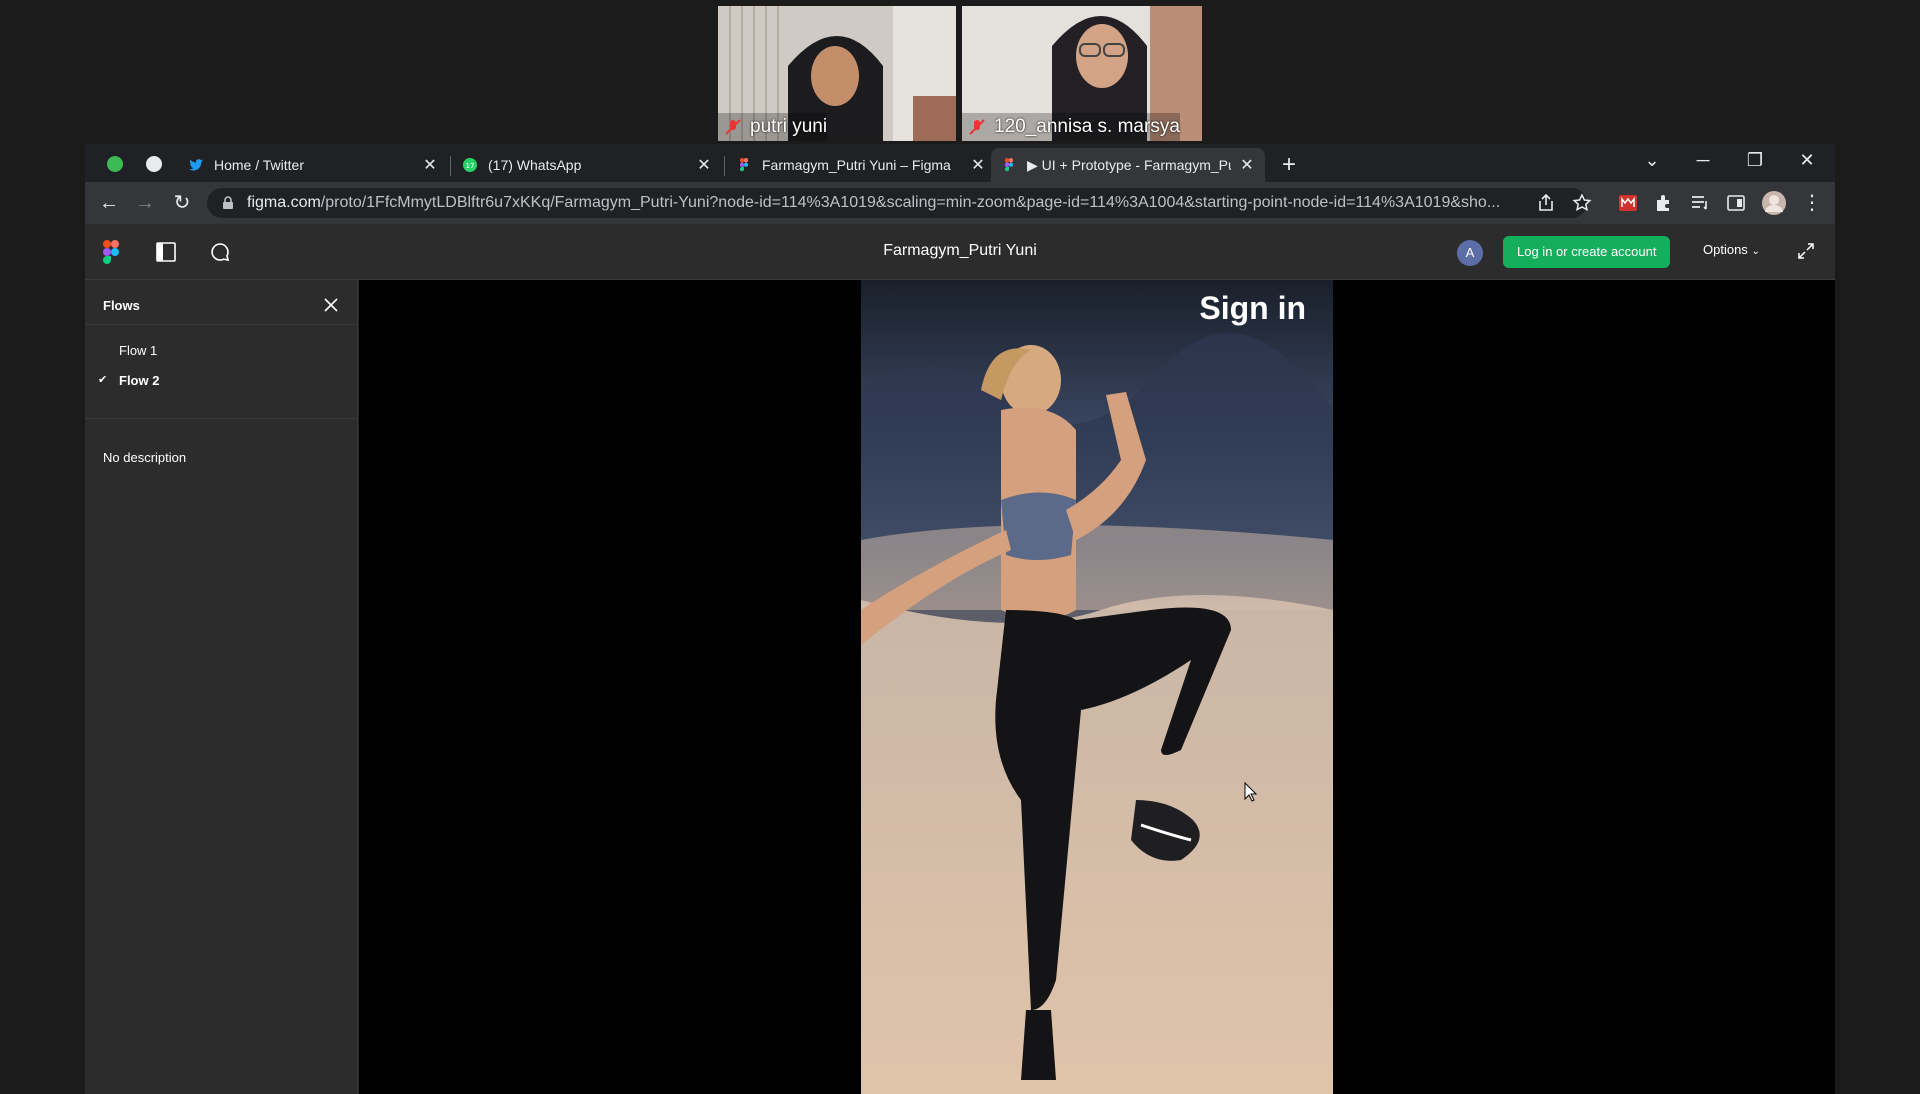 The image size is (1920, 1094). I want to click on reload-button: ↻, so click(182, 203).